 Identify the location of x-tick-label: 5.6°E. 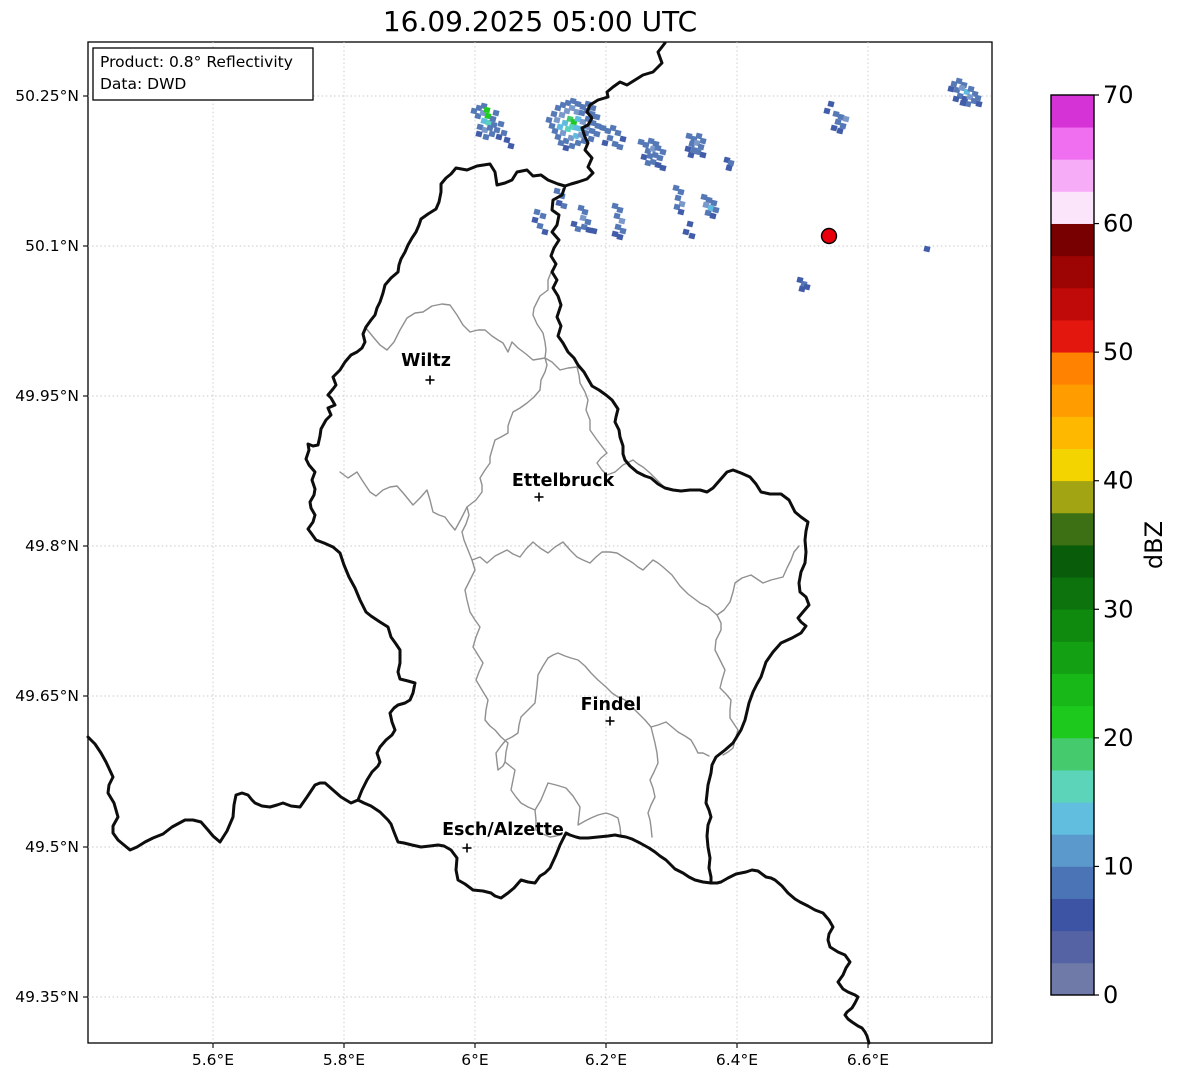
(213, 1060).